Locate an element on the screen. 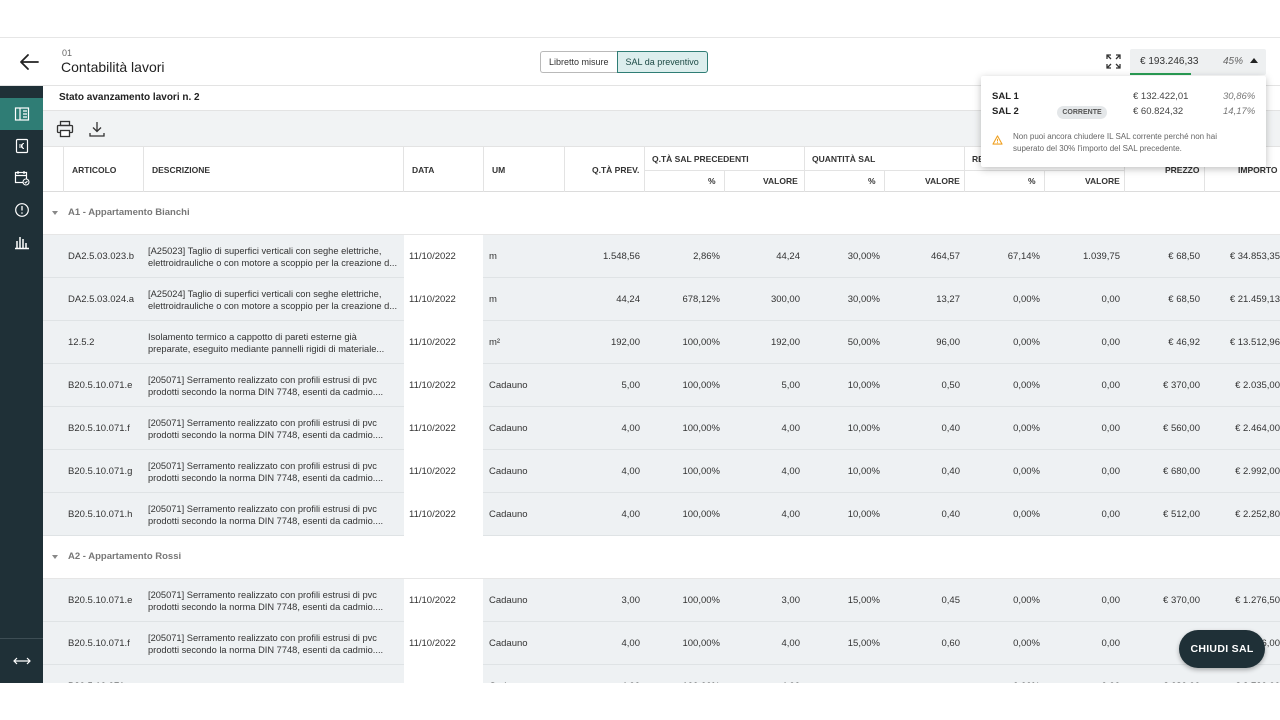  sidebar-expand-toggle is located at coordinates (21, 660).